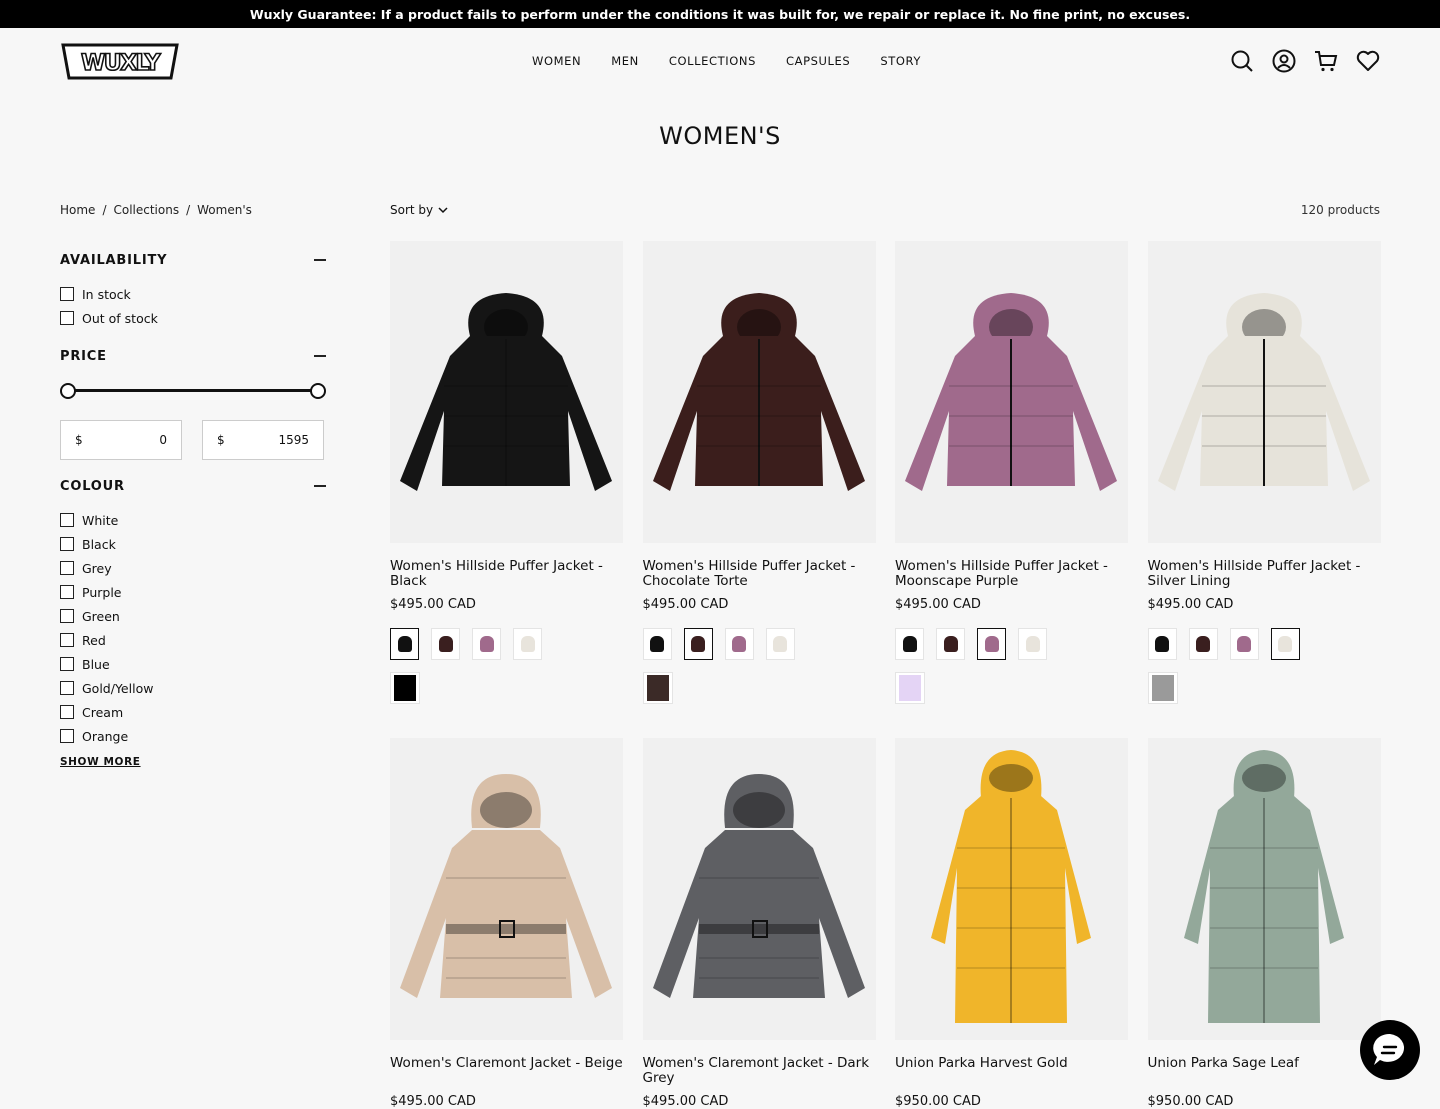 The image size is (1440, 1109). Describe the element at coordinates (193, 318) in the screenshot. I see `filter-option: Out of stock` at that location.